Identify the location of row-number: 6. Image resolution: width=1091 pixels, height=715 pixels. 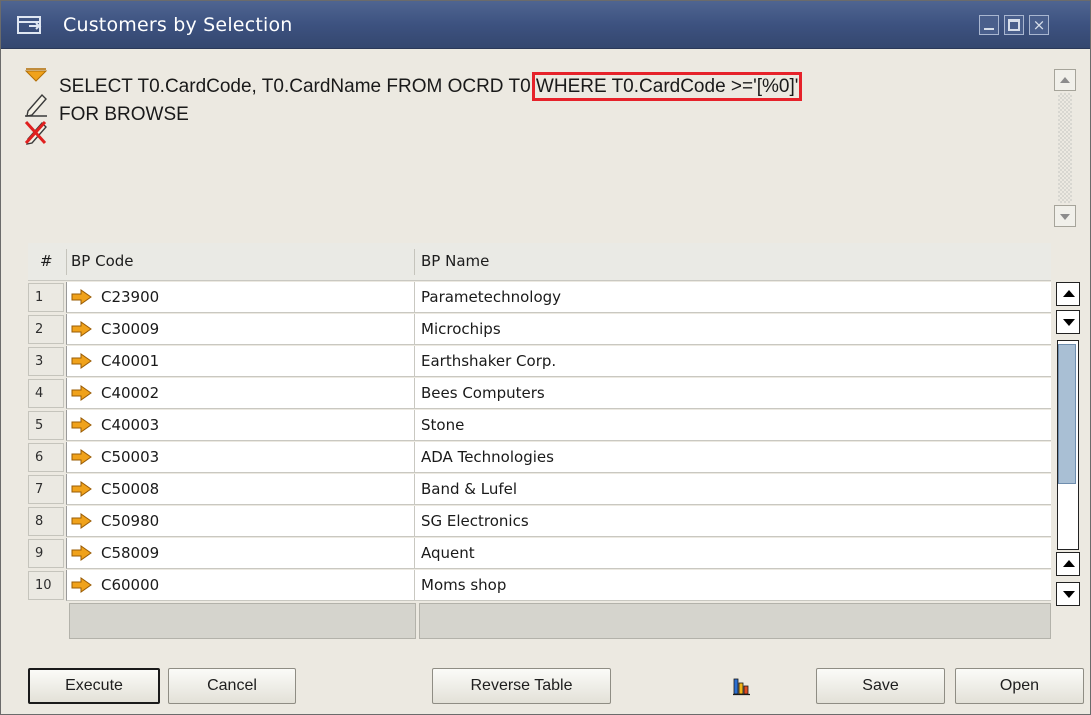
(46, 457).